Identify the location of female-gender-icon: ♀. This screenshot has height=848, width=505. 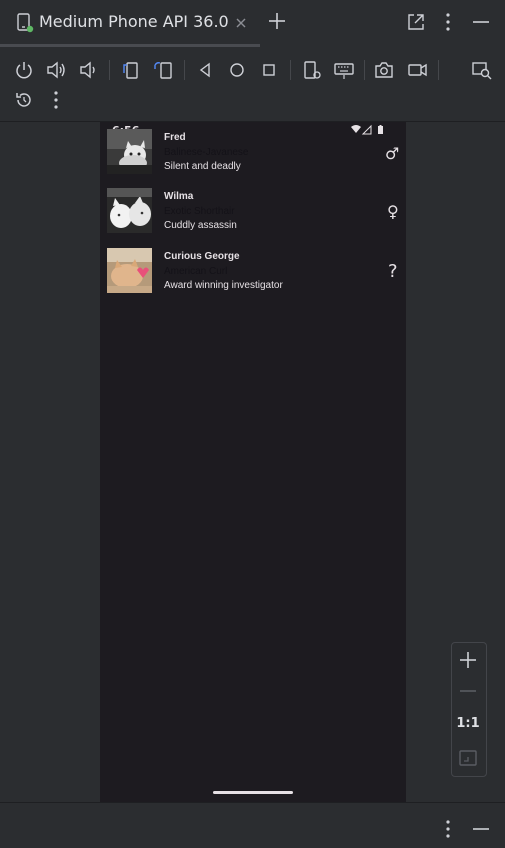
(393, 211).